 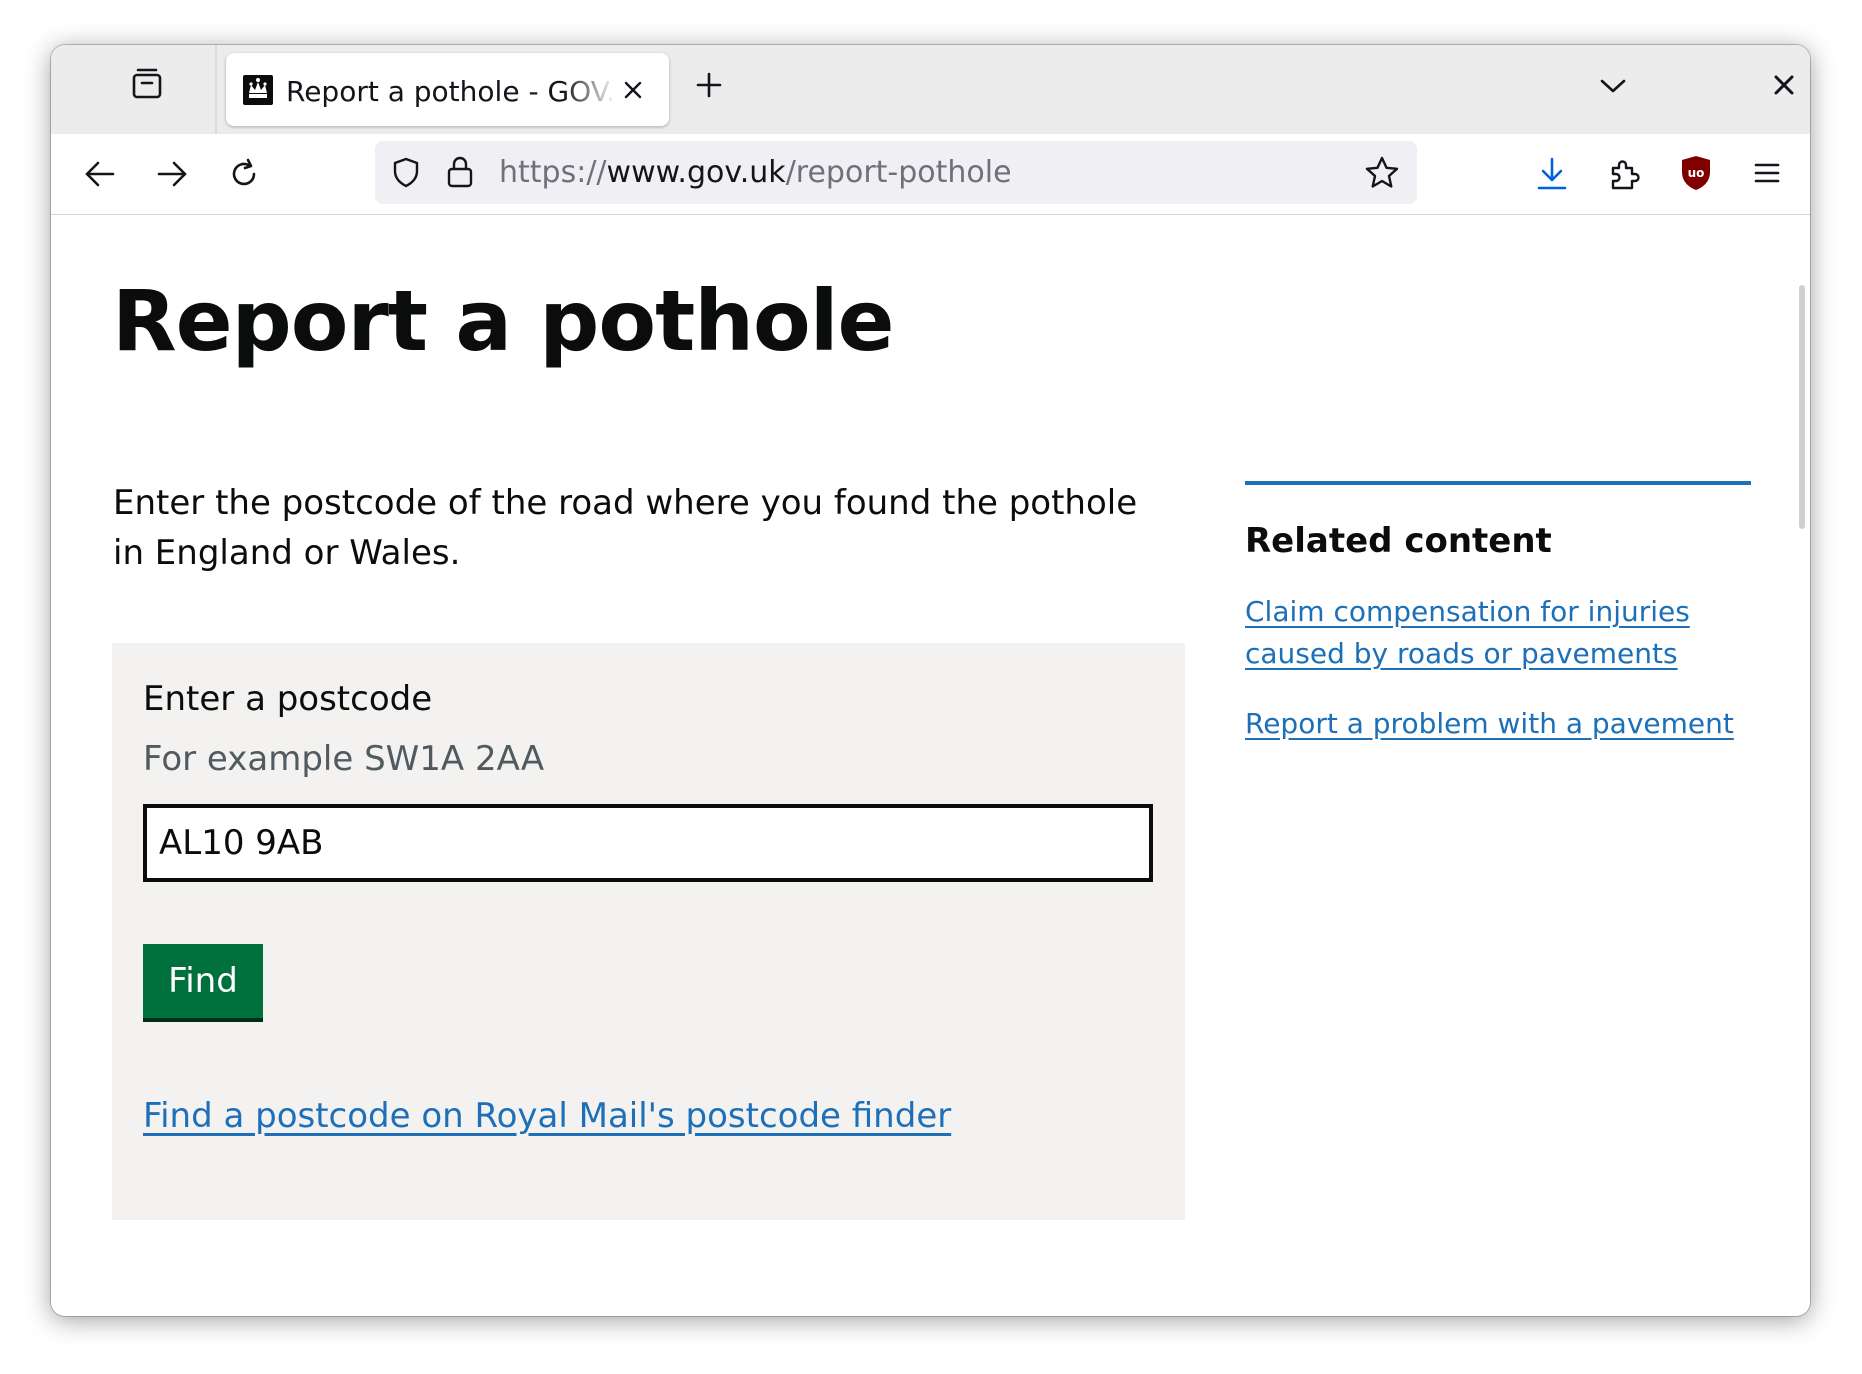 I want to click on url-path: /report-pothole, so click(x=898, y=172).